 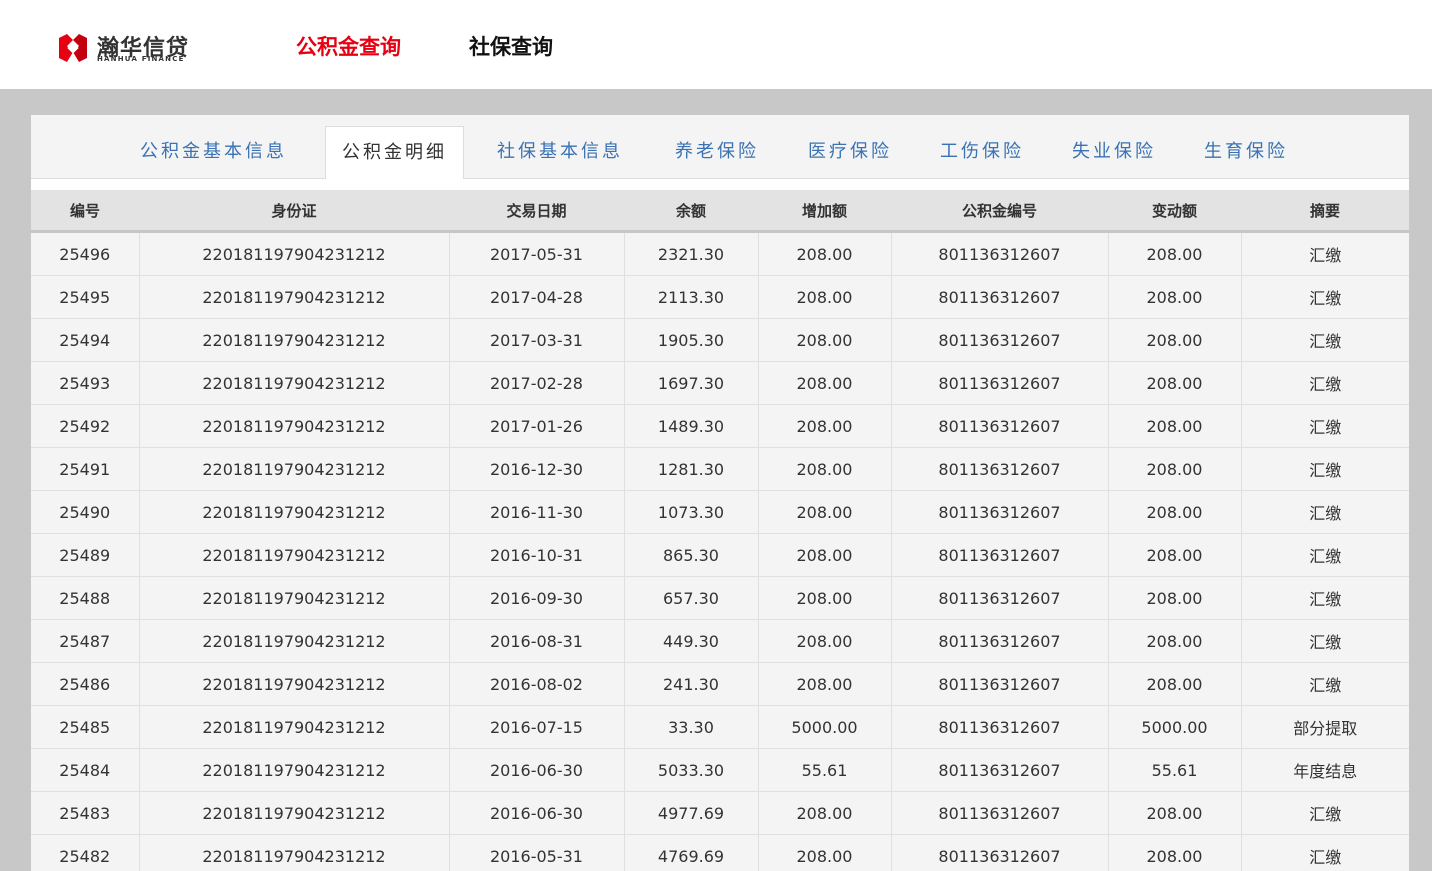 What do you see at coordinates (691, 598) in the screenshot?
I see `balance-cell: 657.30` at bounding box center [691, 598].